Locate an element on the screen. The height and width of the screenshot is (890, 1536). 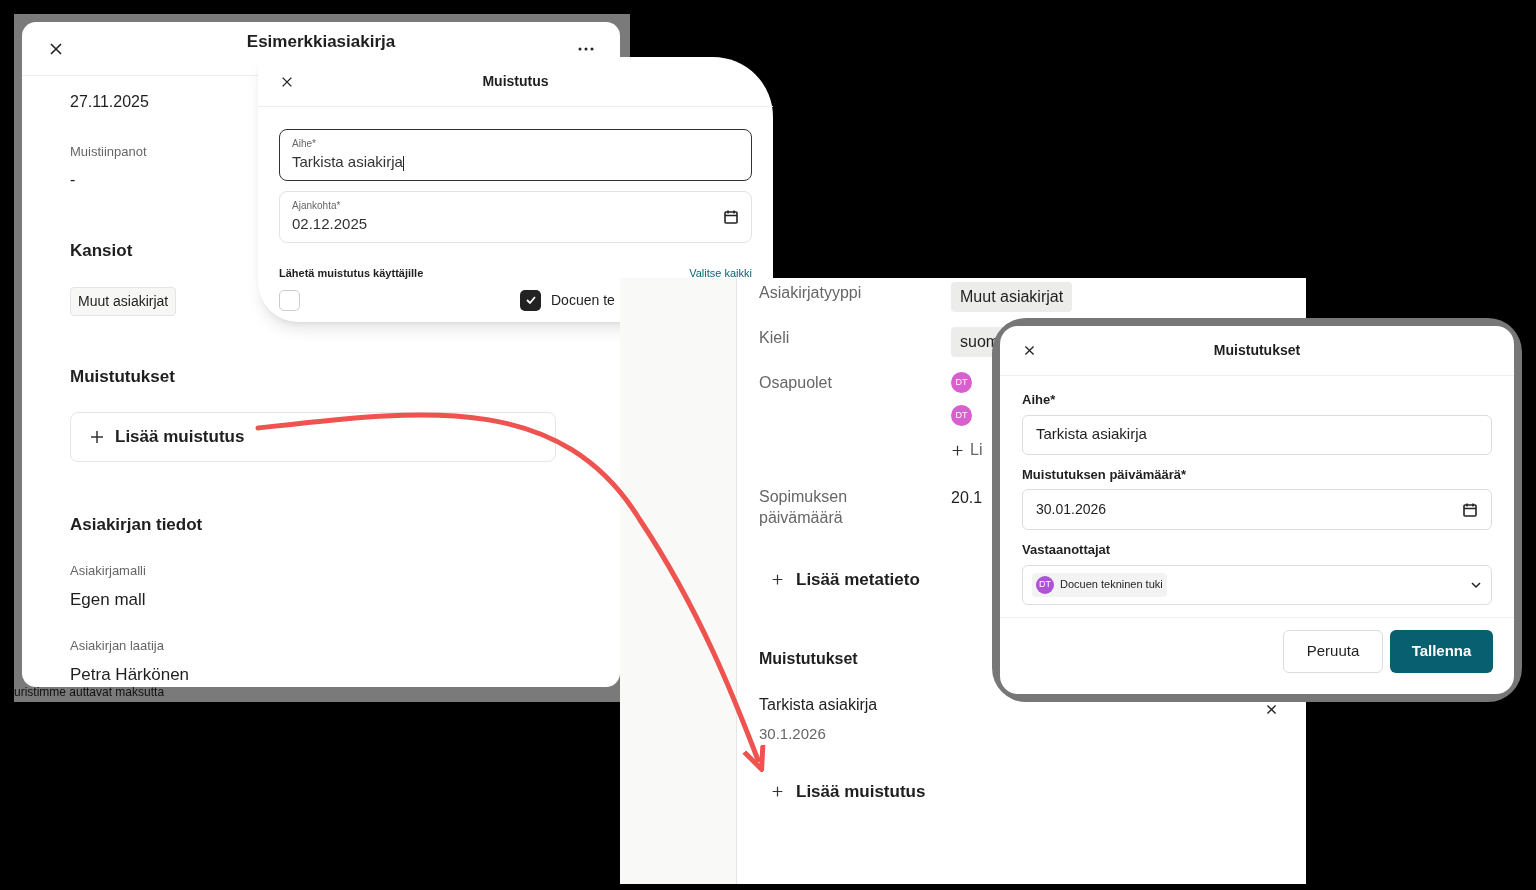
select-all-link: Valitse kaikki is located at coordinates (720, 273).